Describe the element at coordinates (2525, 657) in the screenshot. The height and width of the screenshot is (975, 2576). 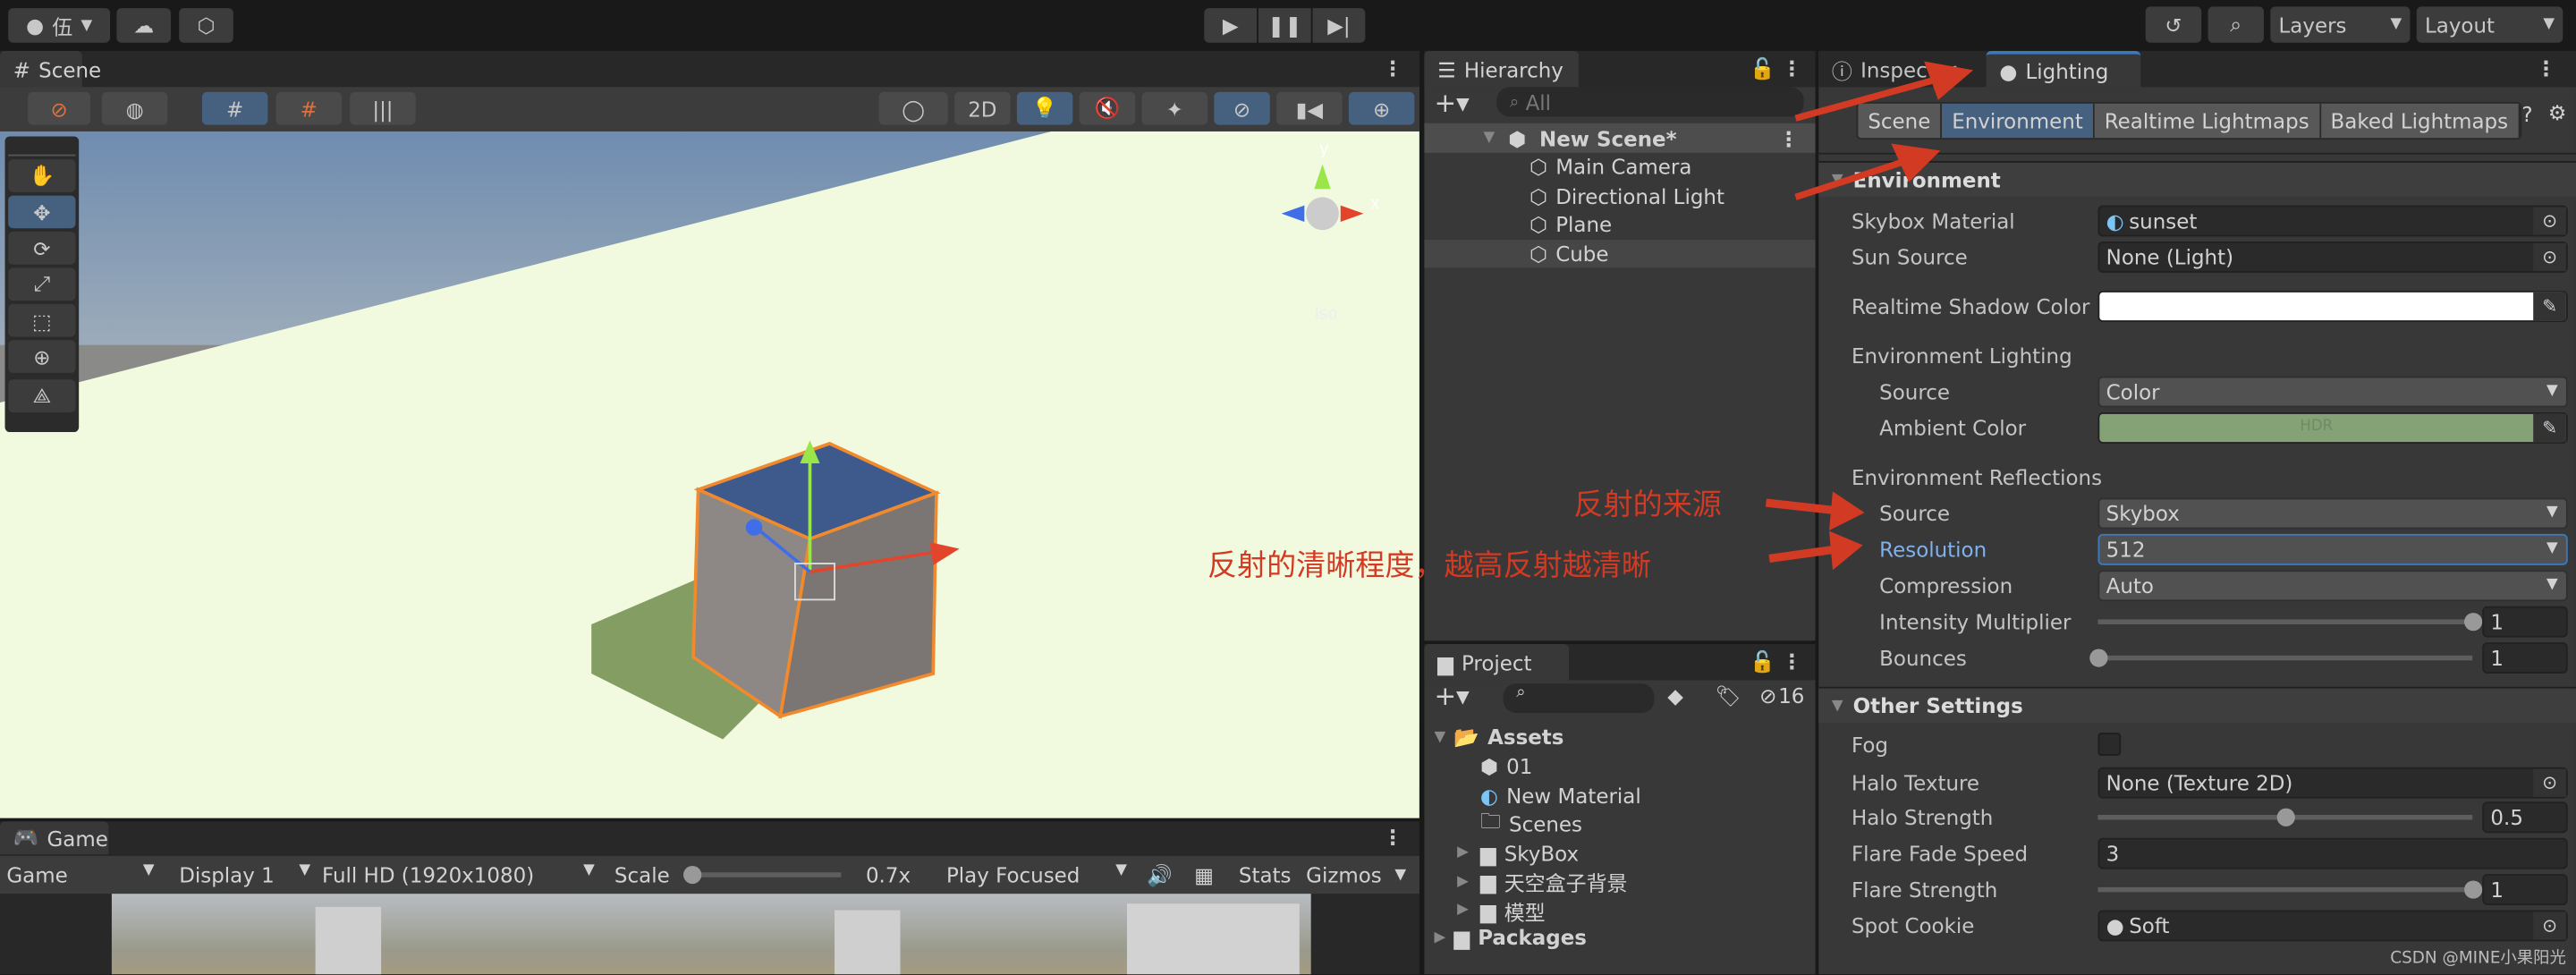
I see `bounces-input: 1` at that location.